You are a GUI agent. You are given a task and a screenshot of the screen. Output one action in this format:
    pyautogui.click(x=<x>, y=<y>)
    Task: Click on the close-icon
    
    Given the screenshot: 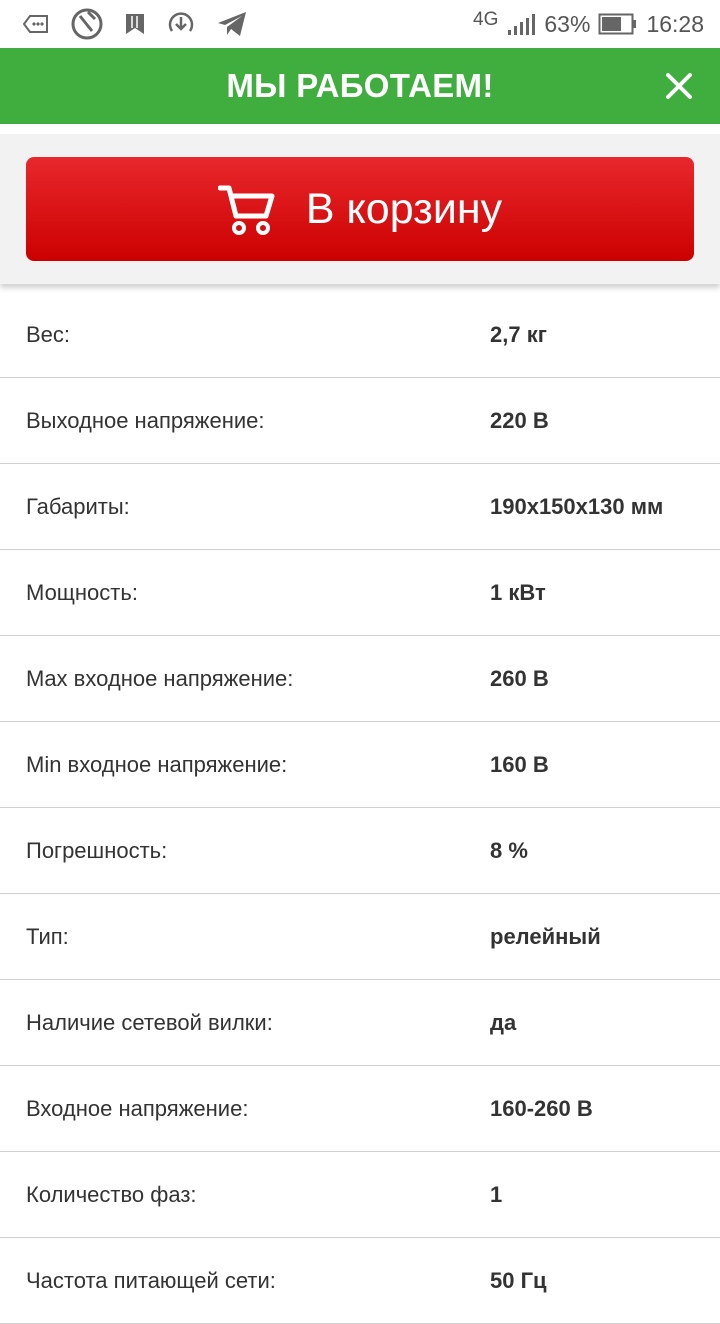 What is the action you would take?
    pyautogui.click(x=679, y=86)
    